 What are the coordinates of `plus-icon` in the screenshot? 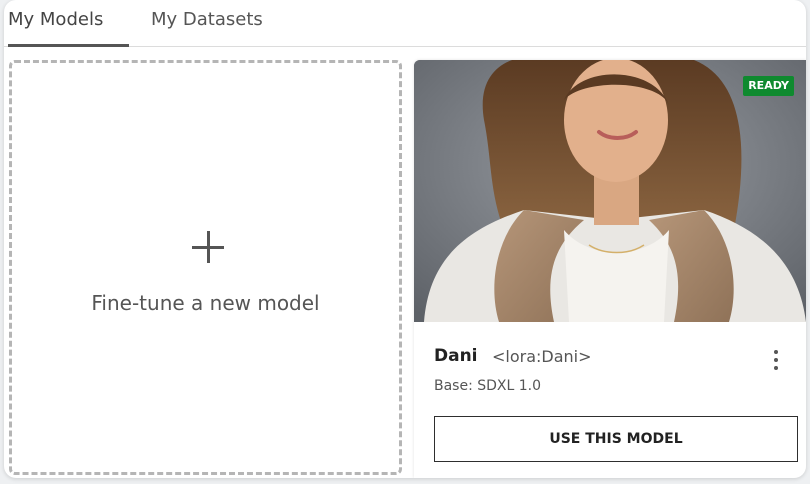 It's located at (208, 247).